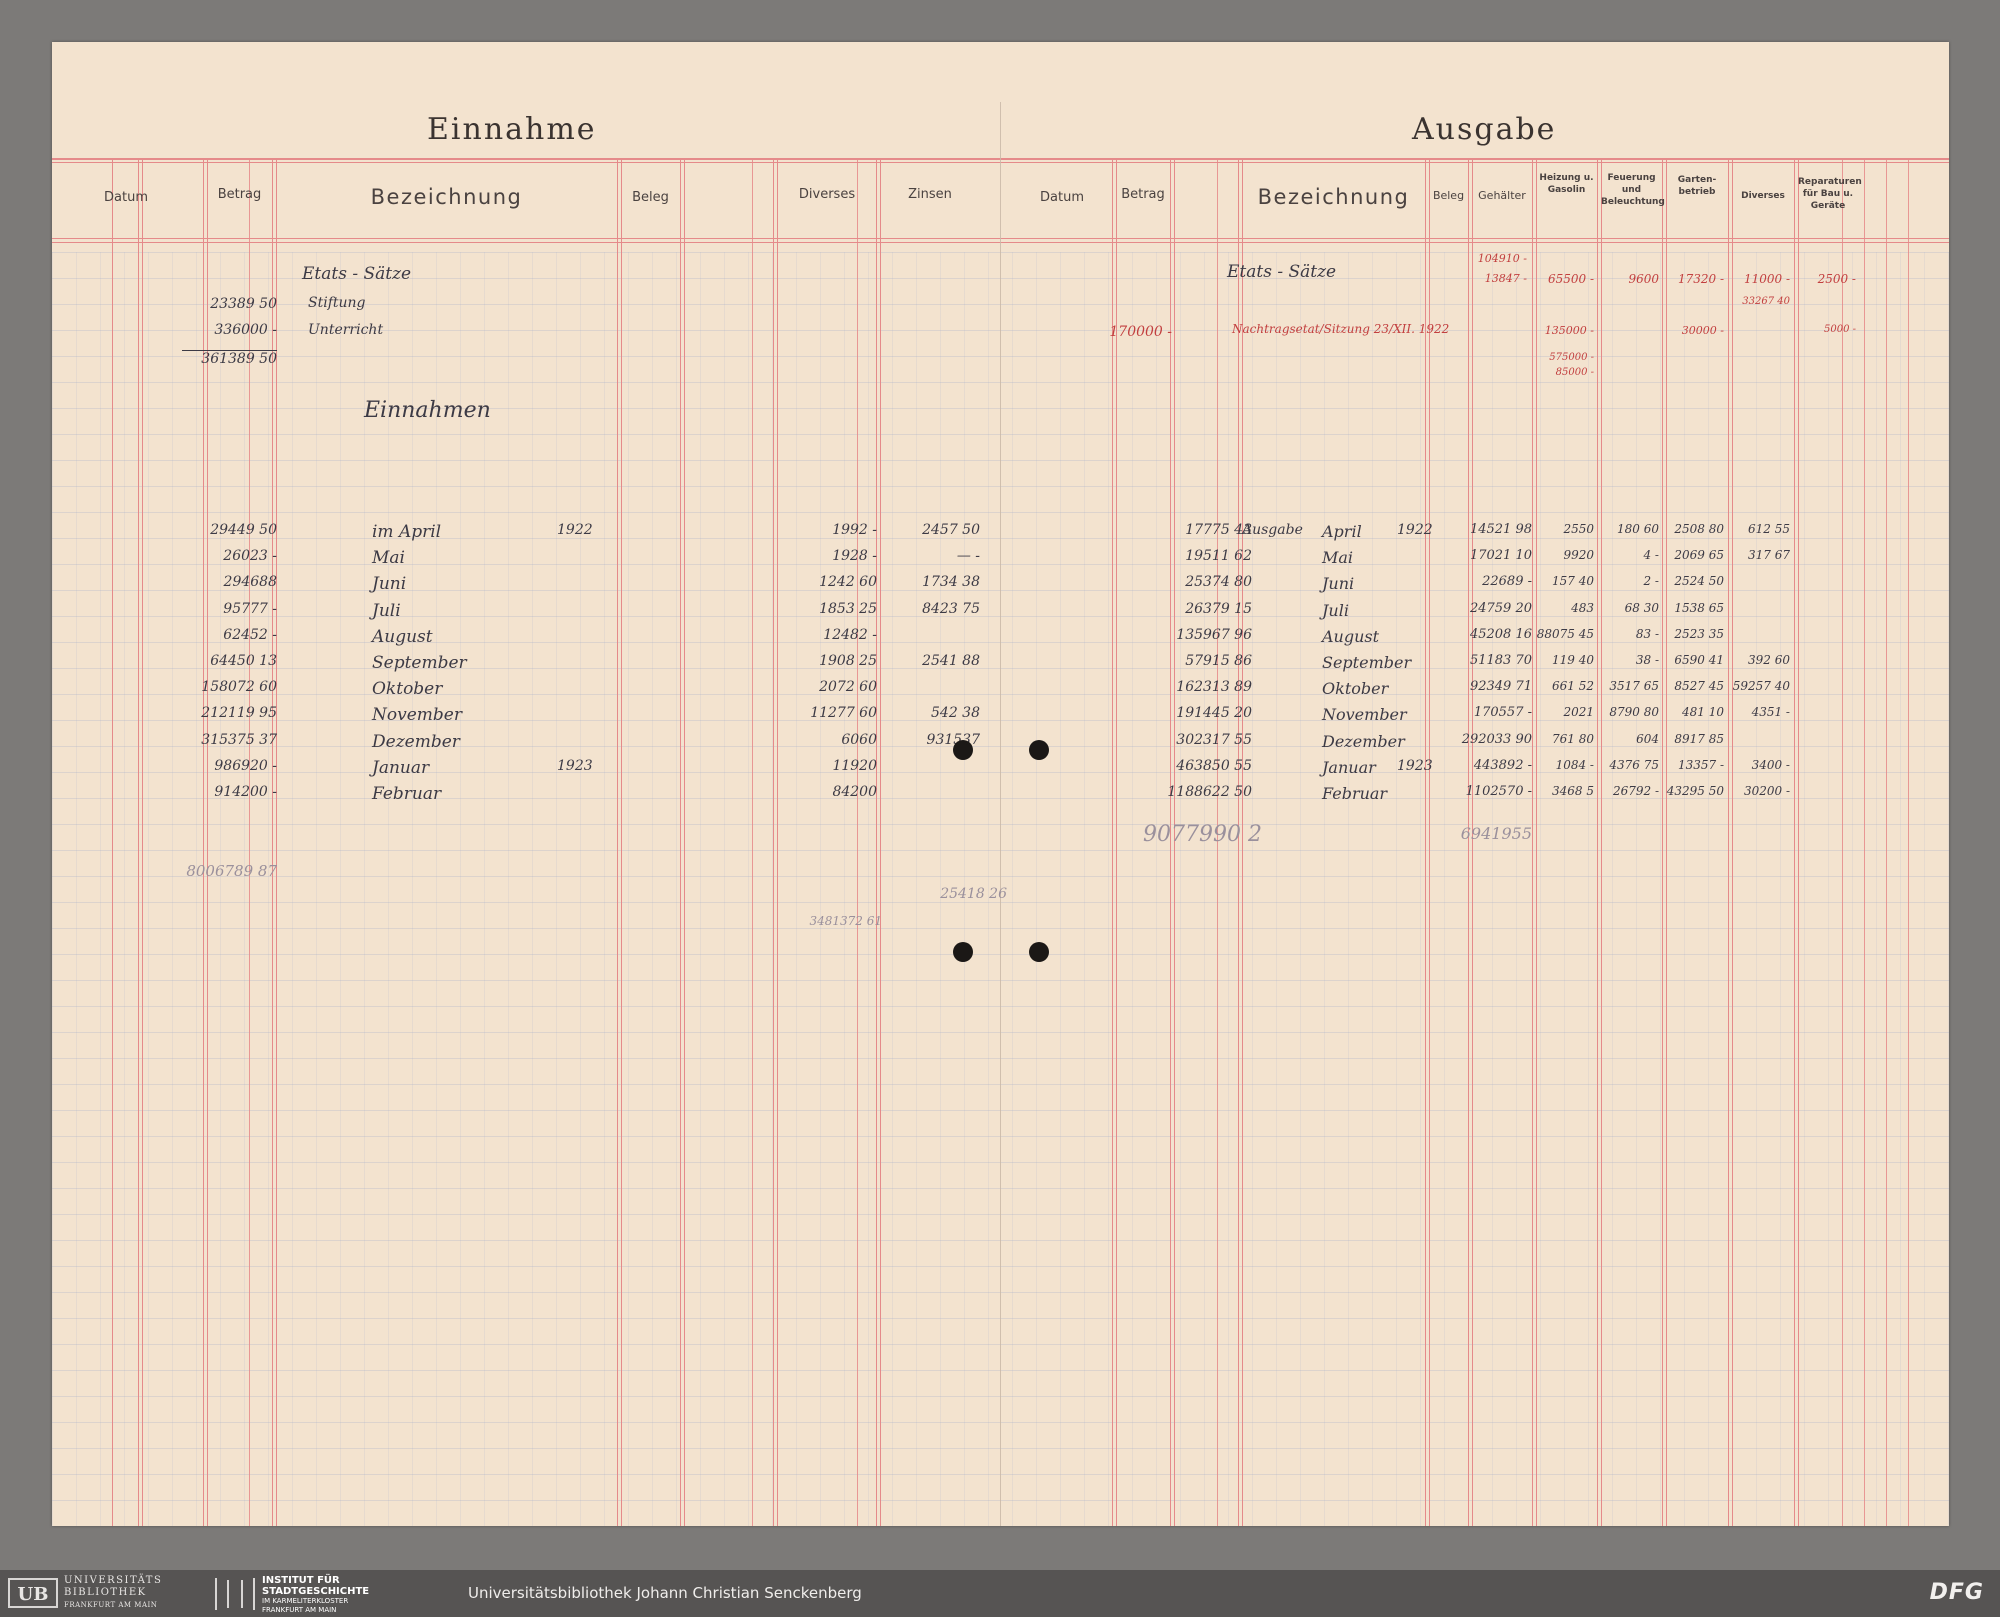 This screenshot has width=2000, height=1617. Describe the element at coordinates (239, 713) in the screenshot. I see `income-row-amount: 212119 95` at that location.